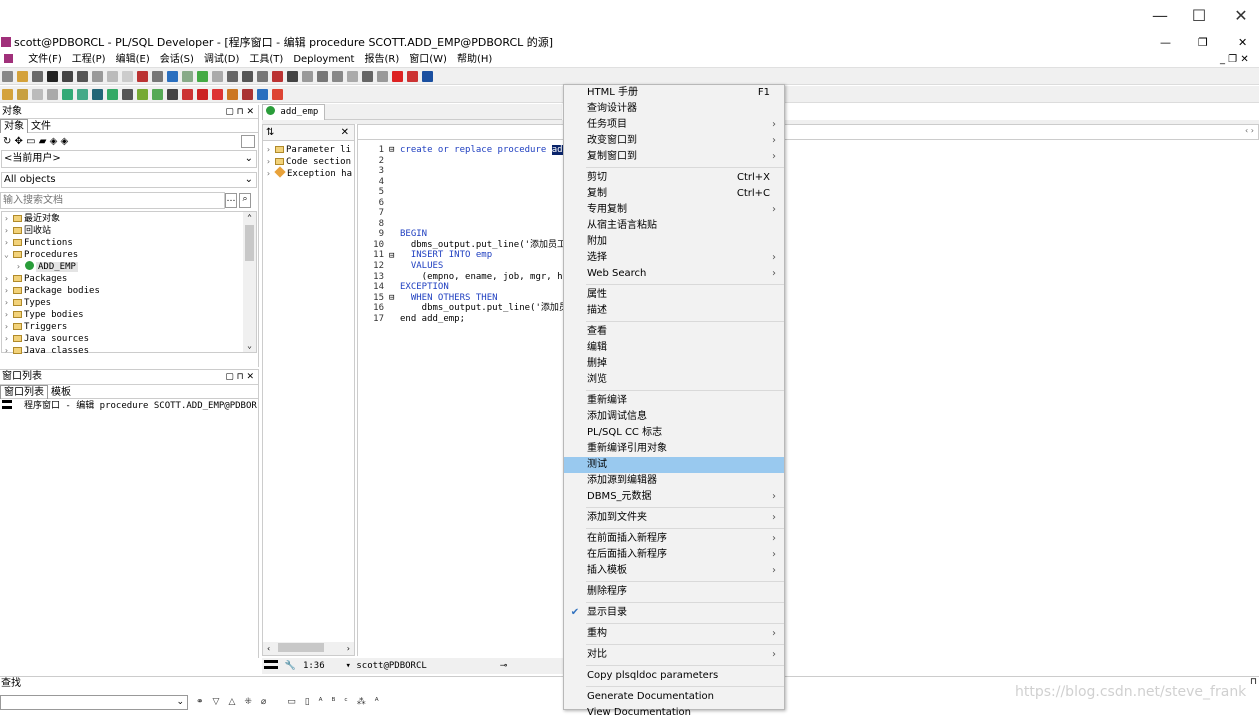  Describe the element at coordinates (674, 539) in the screenshot. I see `context-menu-item: 在前面插入新程序 ›` at that location.